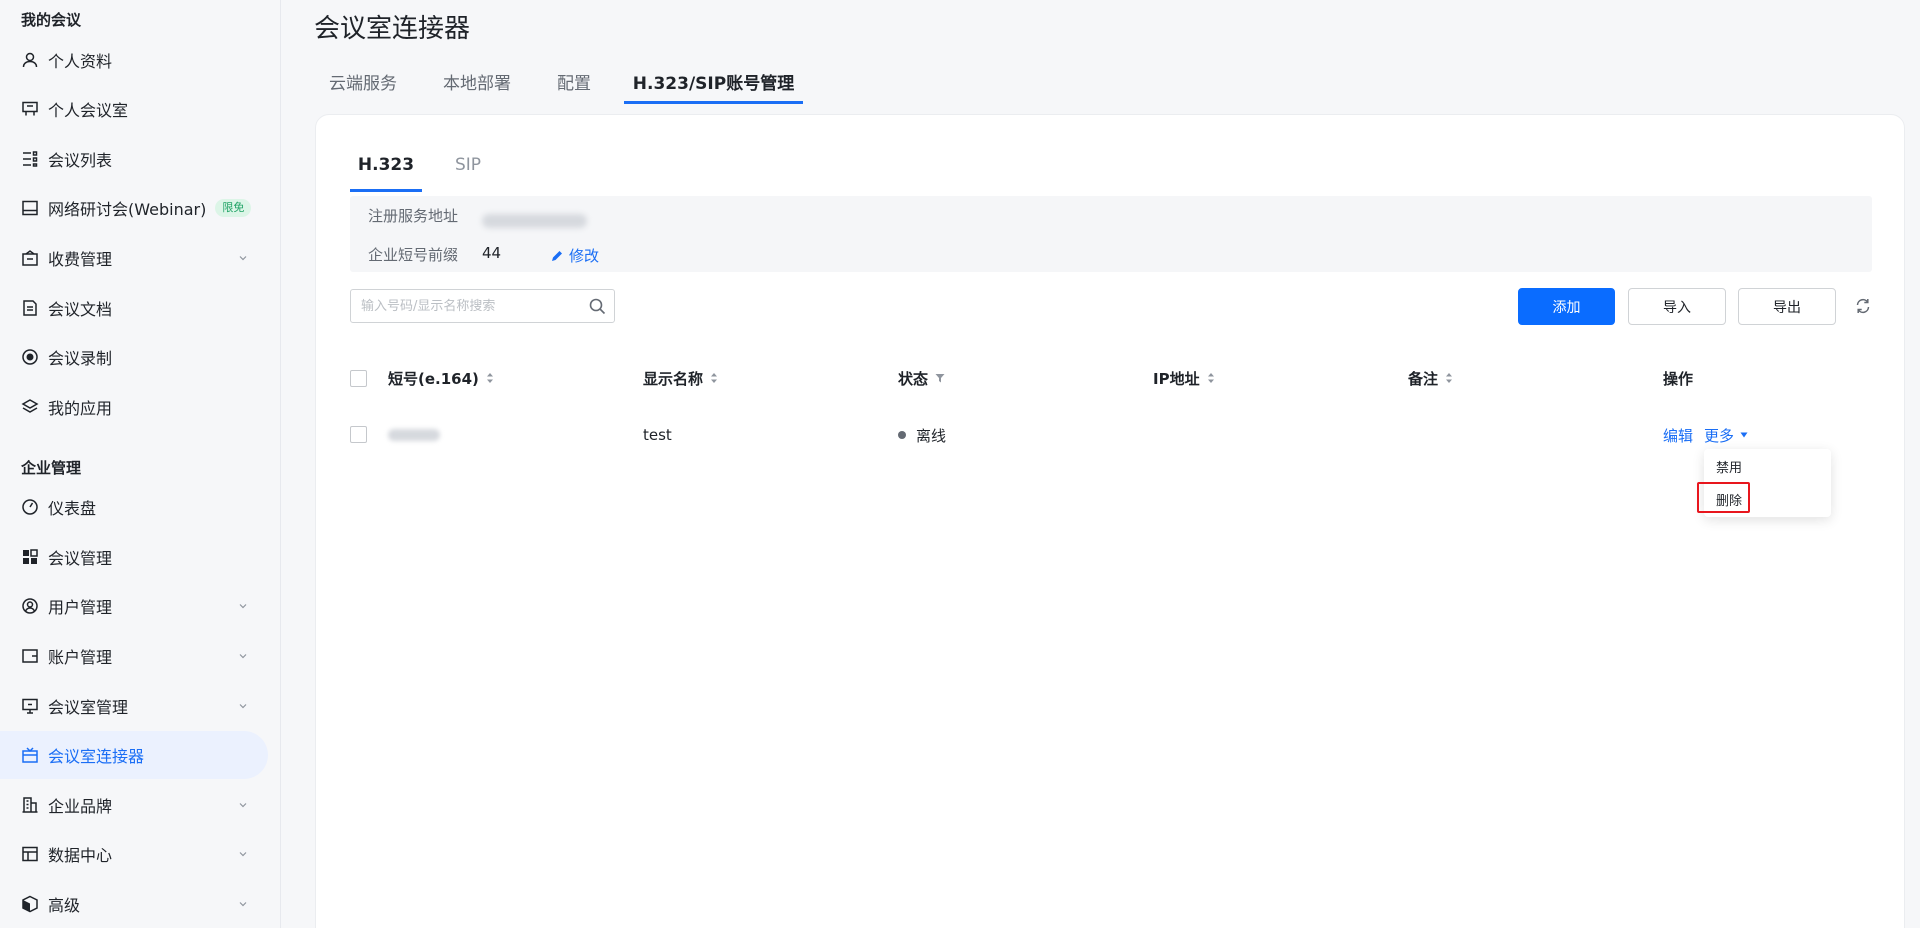  Describe the element at coordinates (80, 160) in the screenshot. I see `sidebar-item-label: 会议列表` at that location.